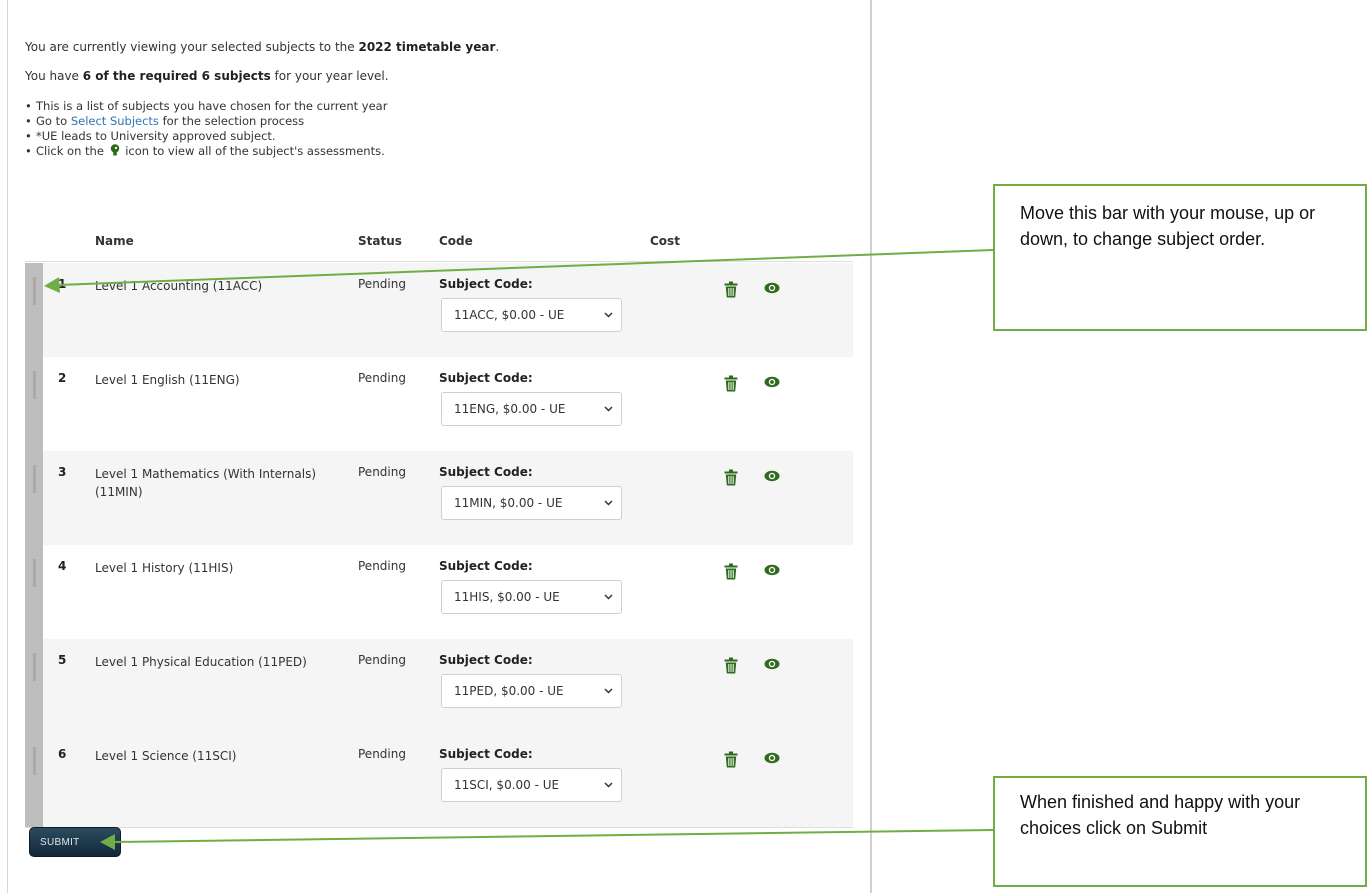 The height and width of the screenshot is (893, 1372). I want to click on select-subjects-link: Select Subjects, so click(115, 121).